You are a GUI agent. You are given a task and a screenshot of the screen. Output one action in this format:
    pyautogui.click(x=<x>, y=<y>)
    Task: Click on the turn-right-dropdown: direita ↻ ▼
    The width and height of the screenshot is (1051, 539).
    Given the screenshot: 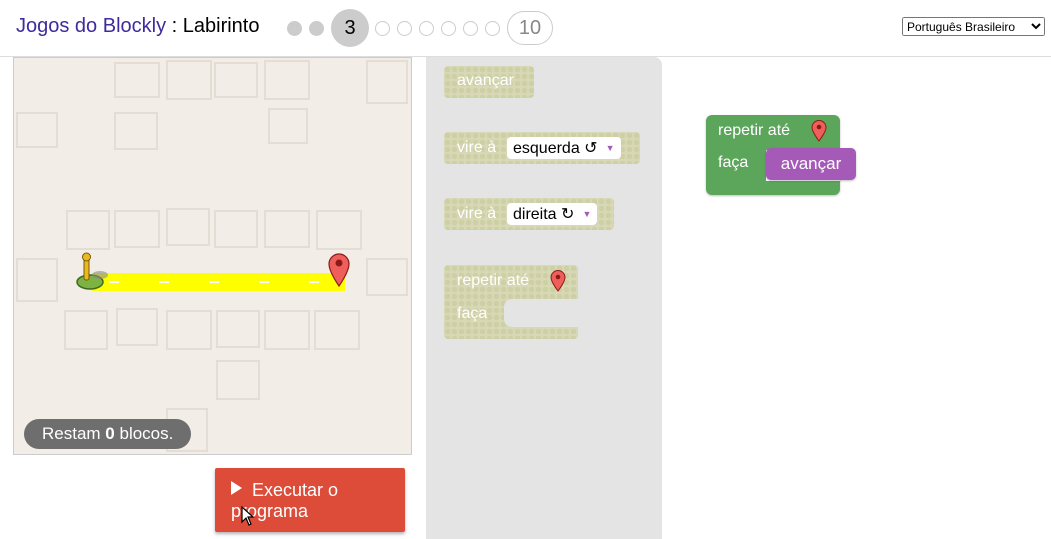 What is the action you would take?
    pyautogui.click(x=552, y=214)
    